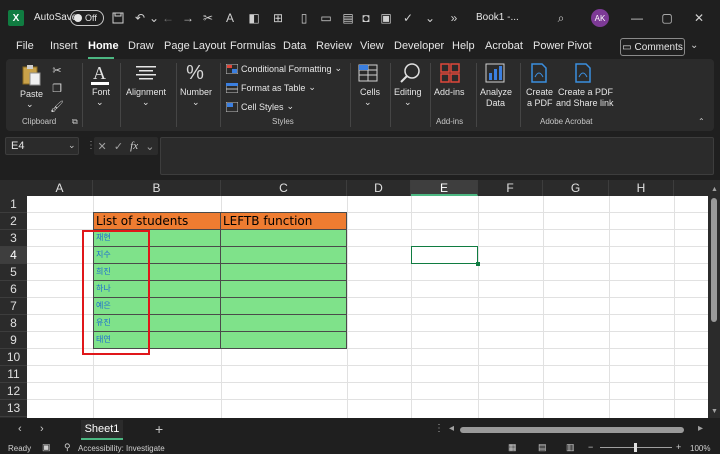 The width and height of the screenshot is (720, 454). I want to click on horizontal-scroll-thumb, so click(572, 430).